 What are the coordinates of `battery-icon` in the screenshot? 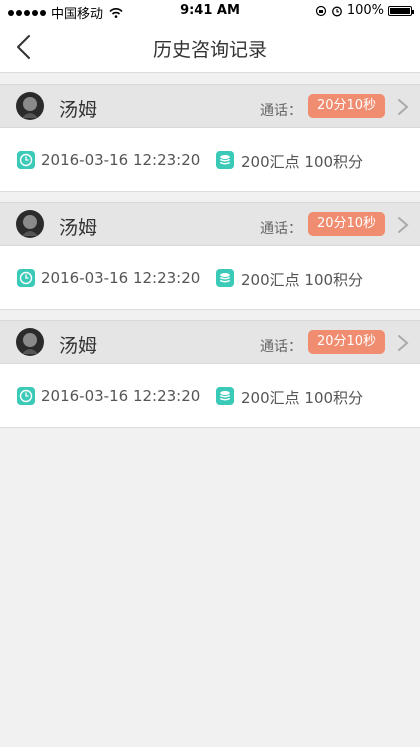 It's located at (401, 10).